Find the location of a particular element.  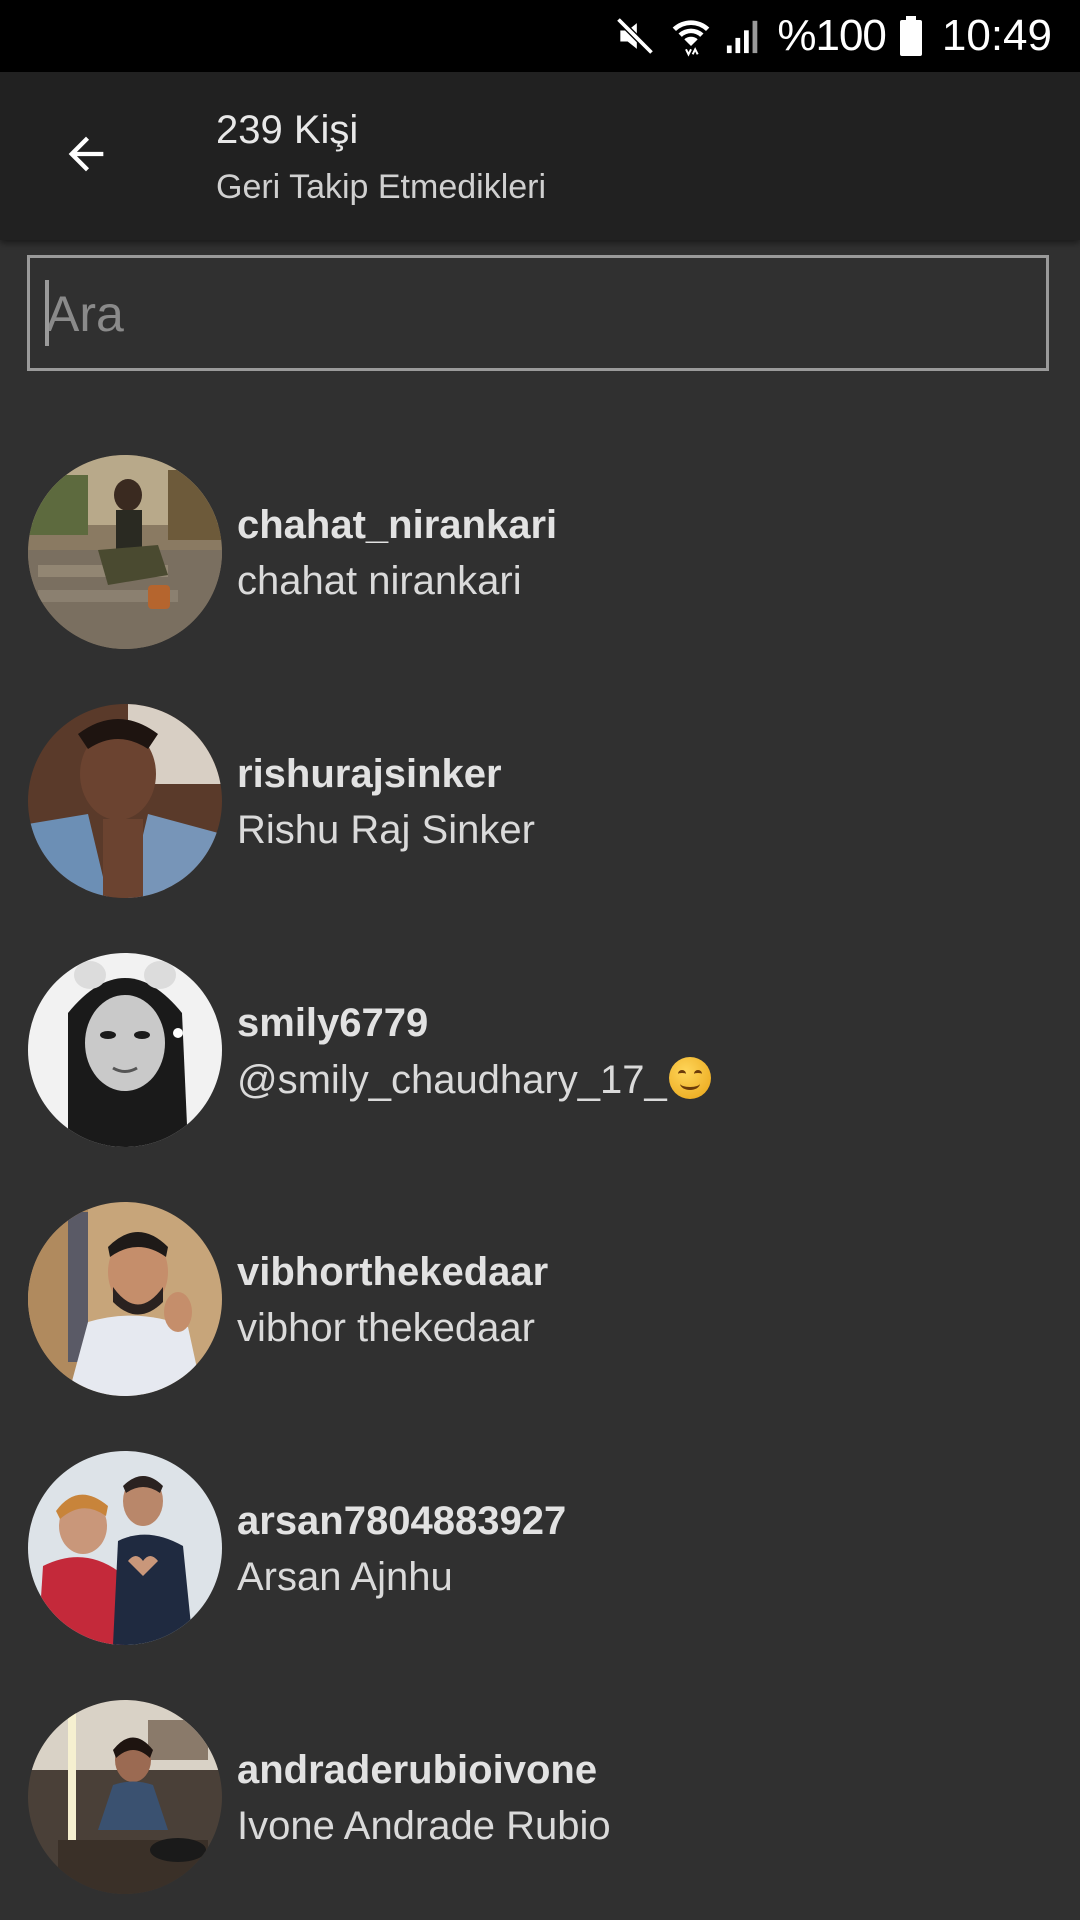

search-input is located at coordinates (536, 314).